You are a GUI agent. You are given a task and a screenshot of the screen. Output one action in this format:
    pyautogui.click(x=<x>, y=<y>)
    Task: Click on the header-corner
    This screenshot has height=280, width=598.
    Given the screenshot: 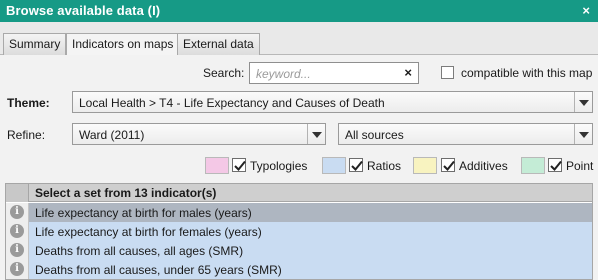 What is the action you would take?
    pyautogui.click(x=17, y=193)
    